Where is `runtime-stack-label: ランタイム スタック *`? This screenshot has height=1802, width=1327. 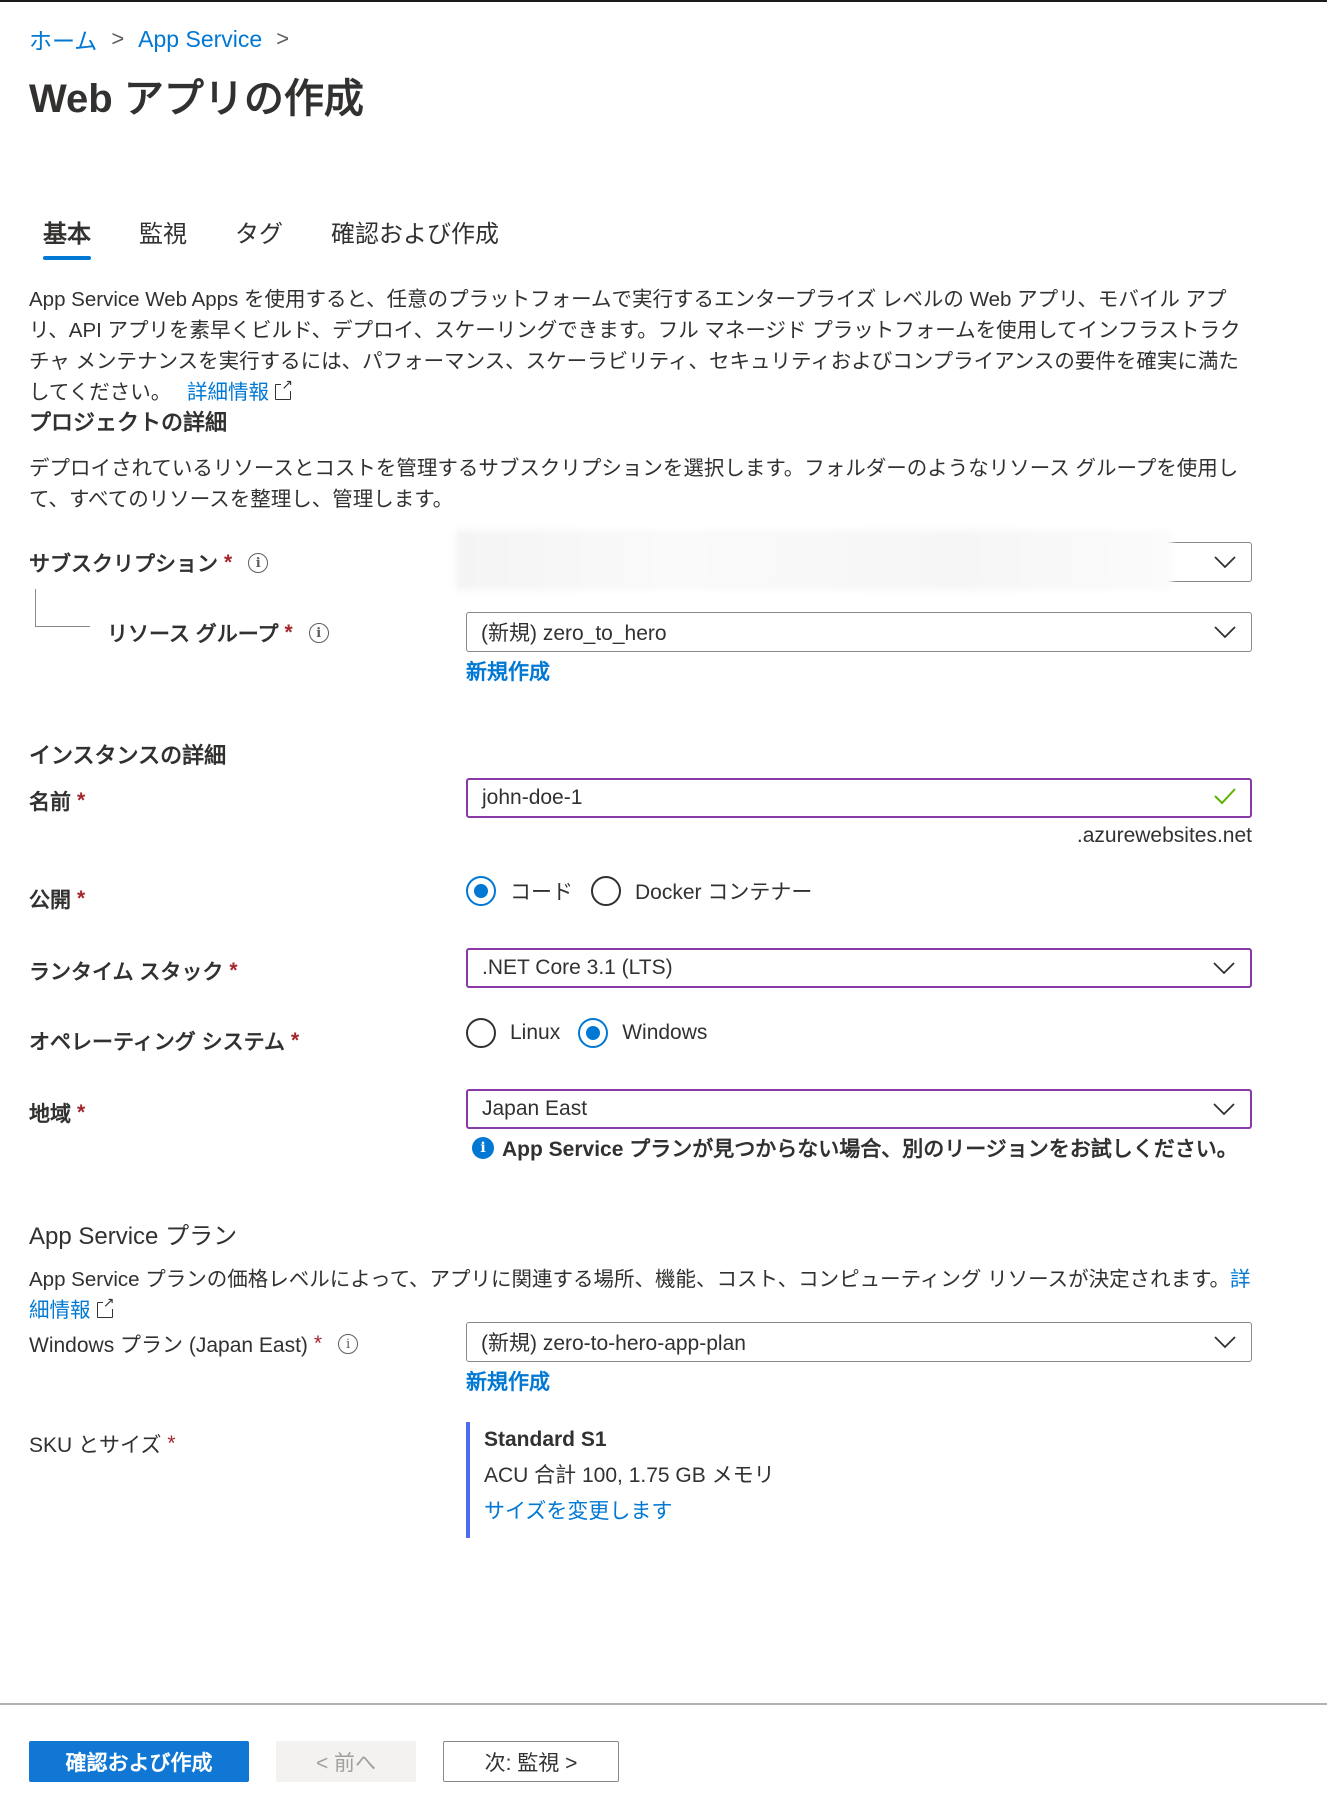
runtime-stack-label: ランタイム スタック * is located at coordinates (133, 971).